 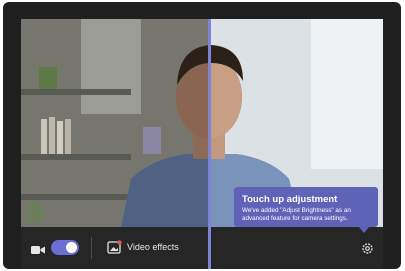 I want to click on tooltip-pointer, so click(x=364, y=230).